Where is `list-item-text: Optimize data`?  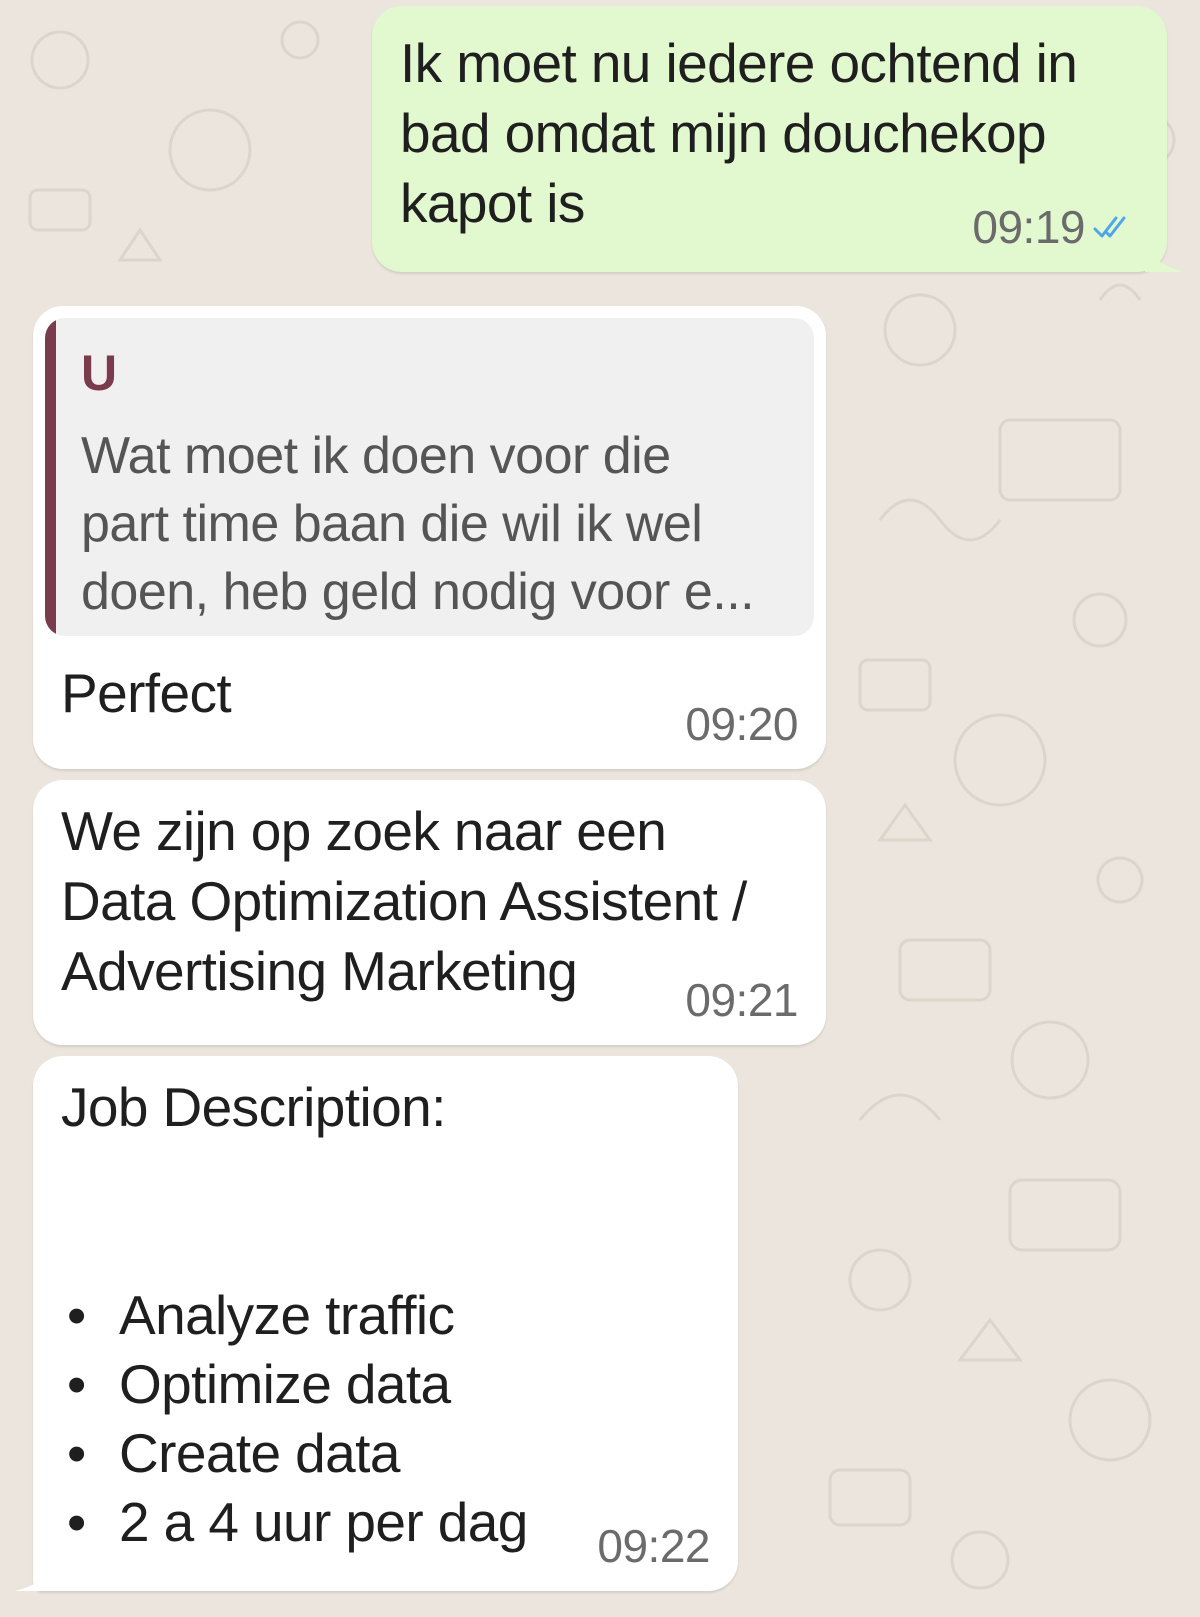 list-item-text: Optimize data is located at coordinates (285, 1384).